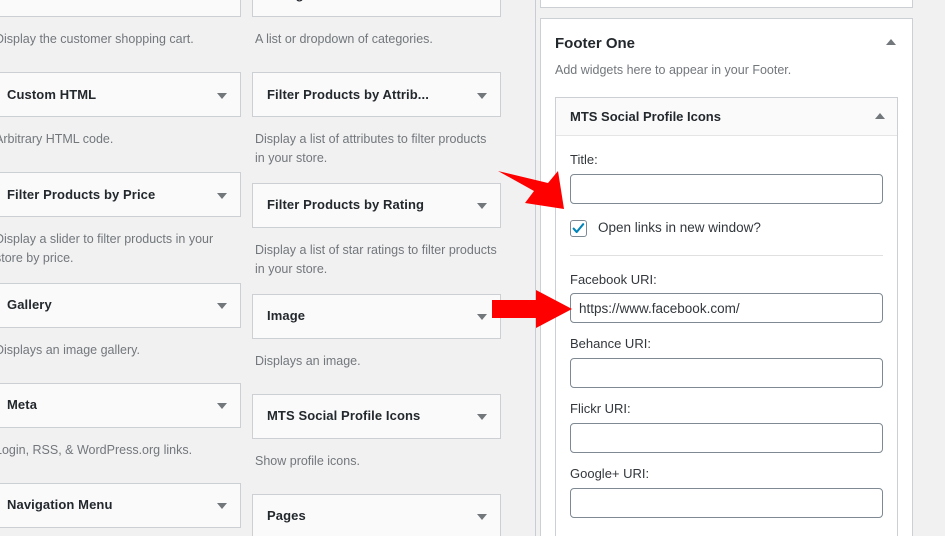 This screenshot has width=945, height=536. I want to click on divider-rule, so click(535, 268).